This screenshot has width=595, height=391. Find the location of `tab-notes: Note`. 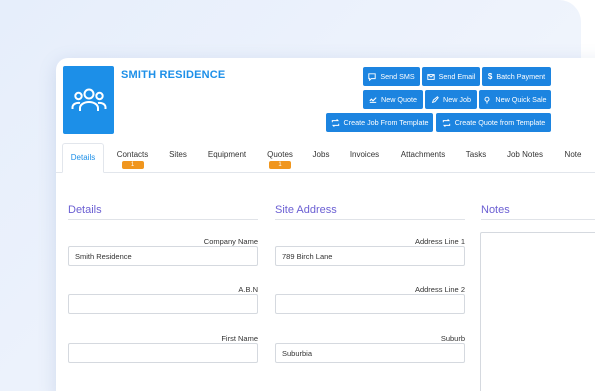

tab-notes: Note is located at coordinates (573, 158).